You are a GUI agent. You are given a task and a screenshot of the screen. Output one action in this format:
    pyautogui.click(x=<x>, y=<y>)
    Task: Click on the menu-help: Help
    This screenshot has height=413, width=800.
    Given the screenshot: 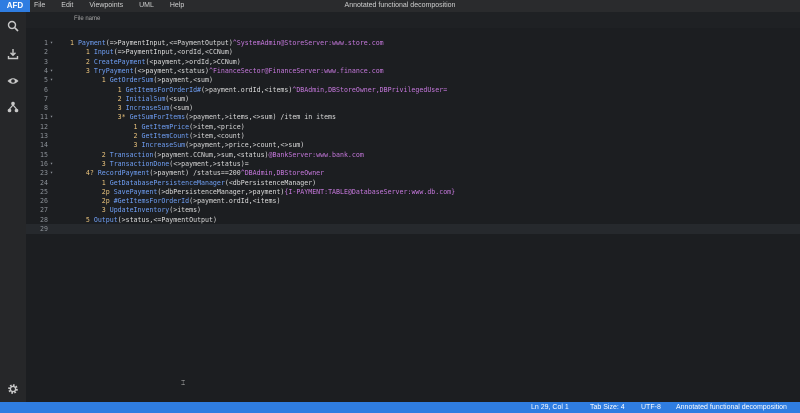 What is the action you would take?
    pyautogui.click(x=182, y=6)
    